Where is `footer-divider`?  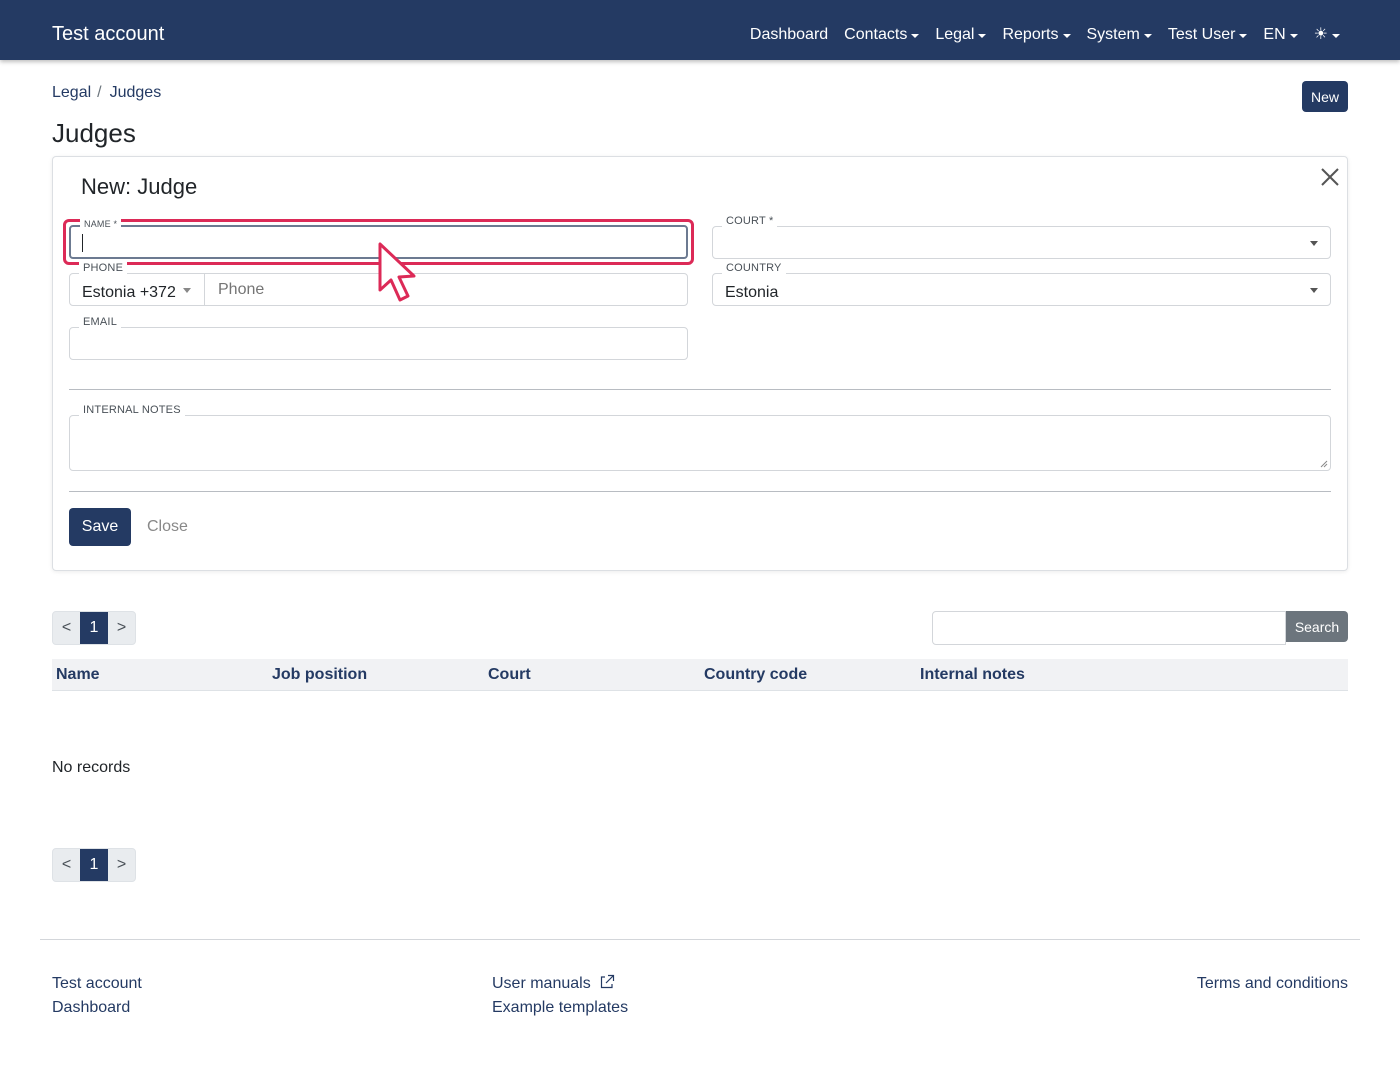
footer-divider is located at coordinates (700, 939).